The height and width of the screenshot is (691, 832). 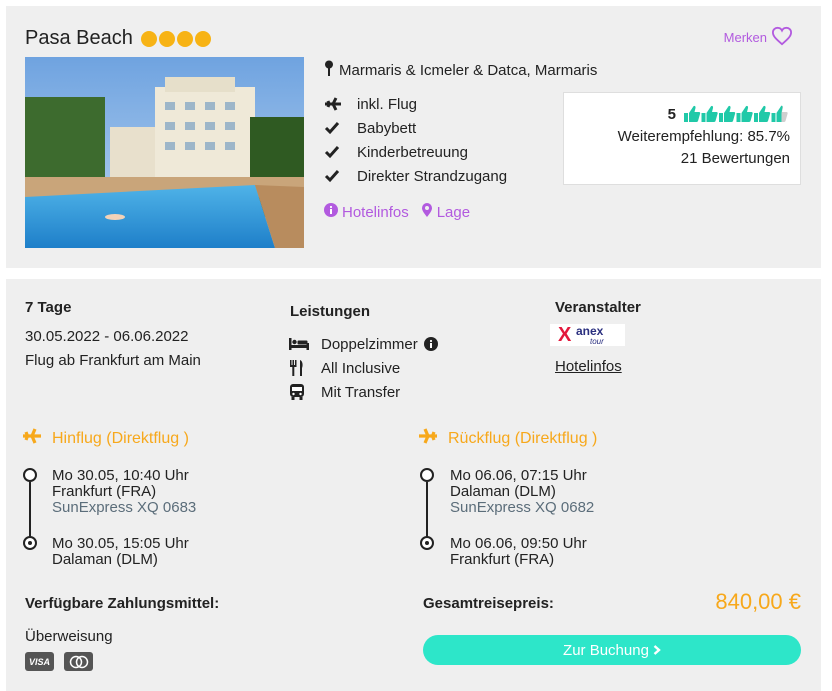 I want to click on logo-subtext: tour, so click(x=597, y=341).